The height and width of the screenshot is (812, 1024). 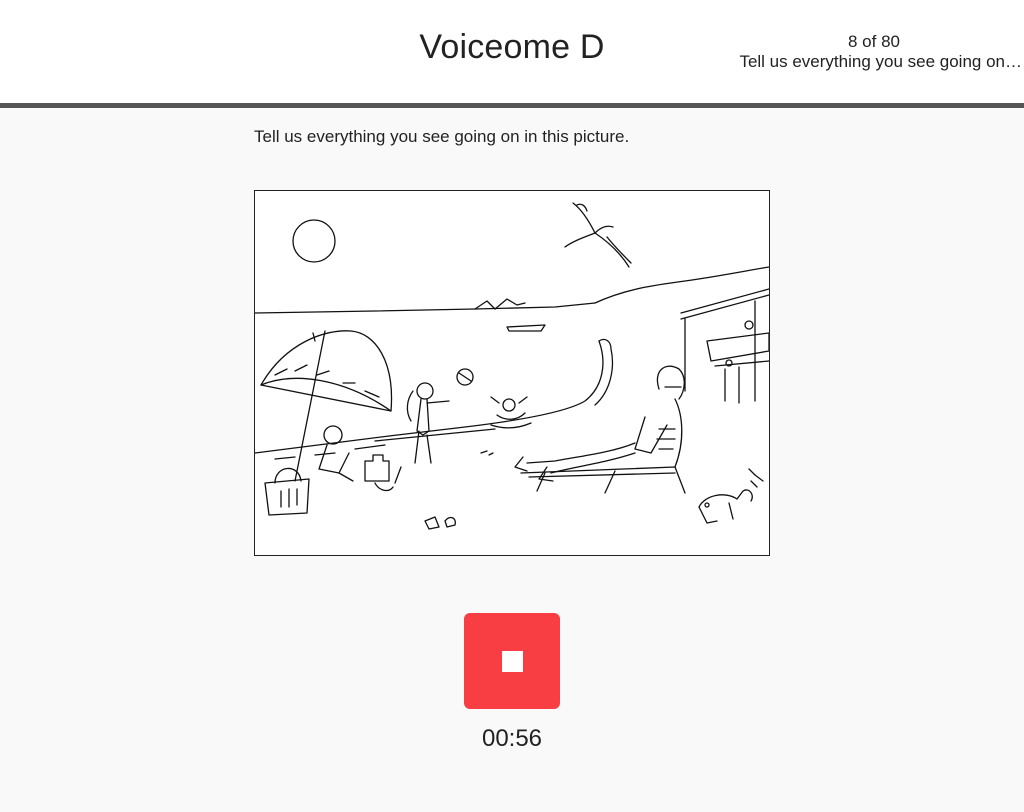 I want to click on progress-count: 8 of 80, so click(x=874, y=41).